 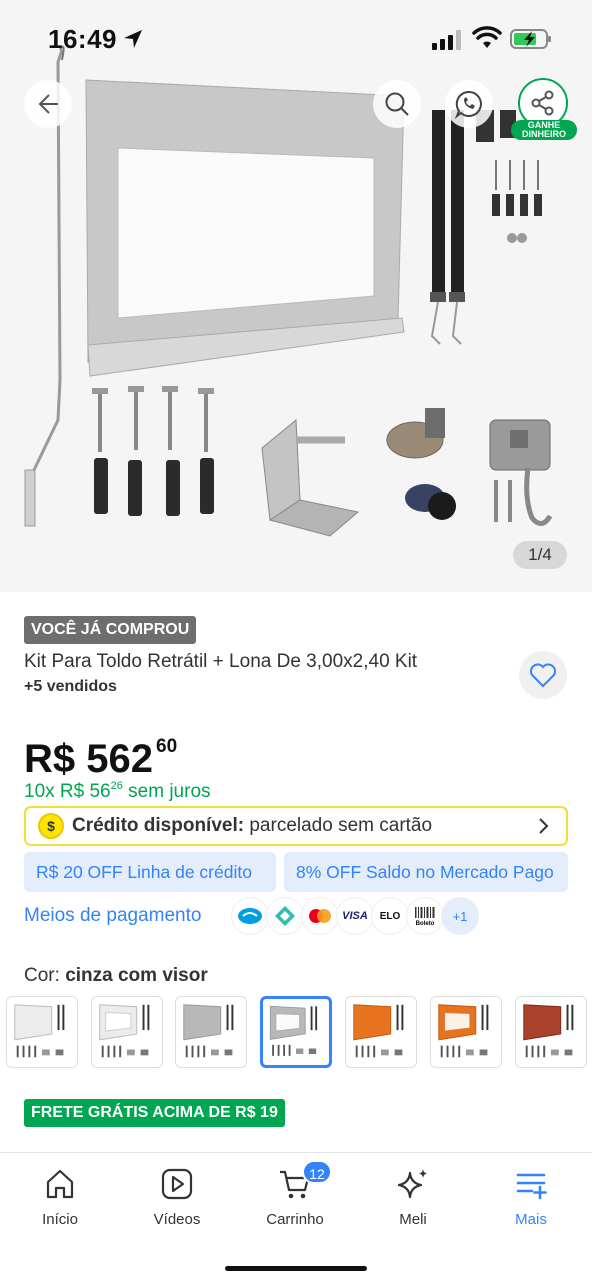 I want to click on credit-text: Crédito disponível: parcelado sem cartão, so click(x=252, y=826).